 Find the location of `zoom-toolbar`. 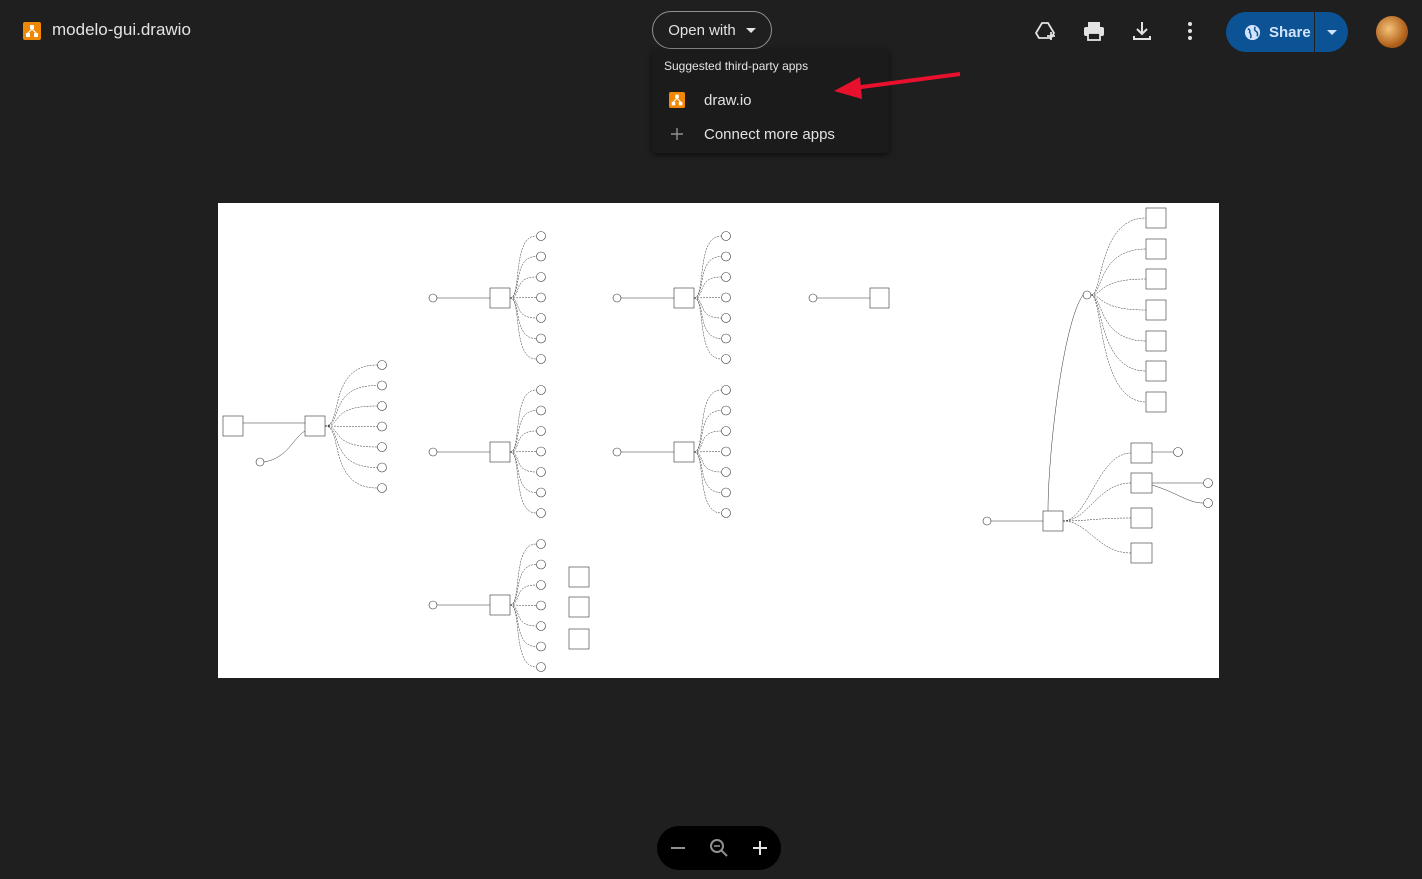

zoom-toolbar is located at coordinates (719, 848).